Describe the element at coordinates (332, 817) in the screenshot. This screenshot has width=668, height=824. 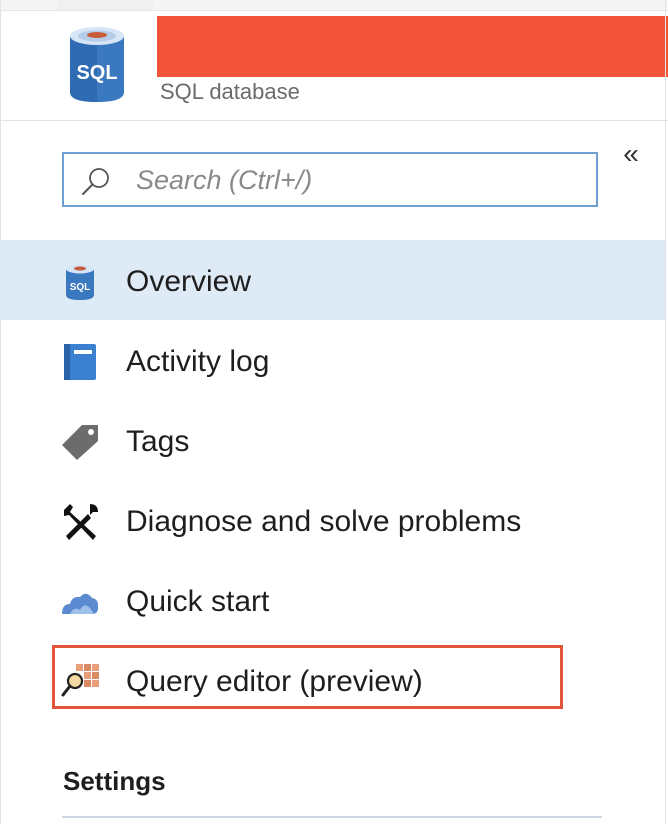
I see `settings-divider` at that location.